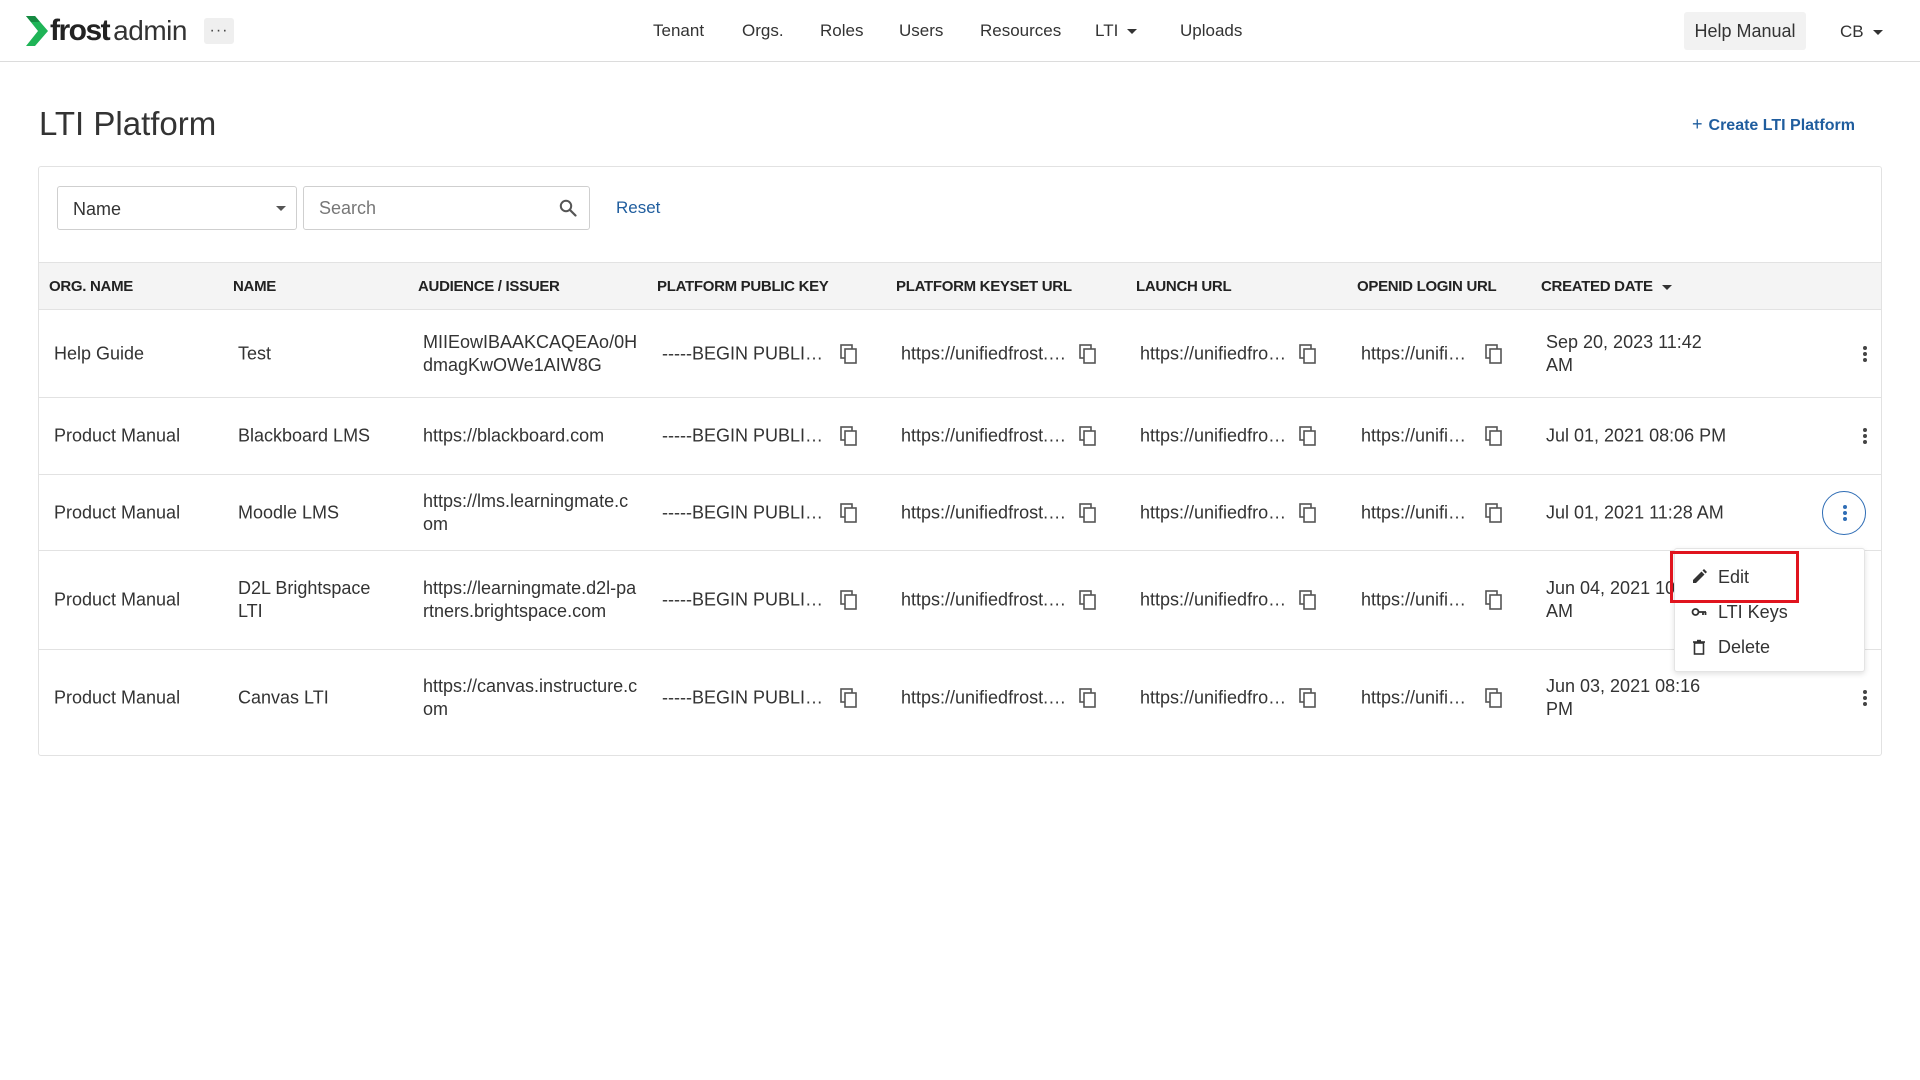  What do you see at coordinates (841, 31) in the screenshot?
I see `nav-roles: Roles` at bounding box center [841, 31].